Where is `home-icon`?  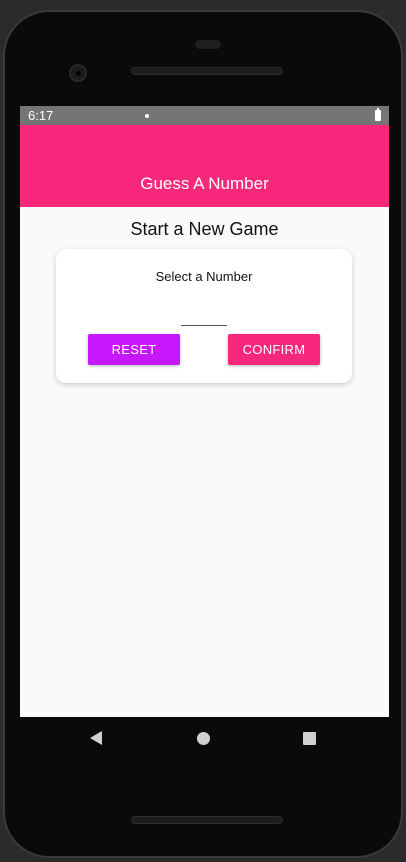
home-icon is located at coordinates (203, 738).